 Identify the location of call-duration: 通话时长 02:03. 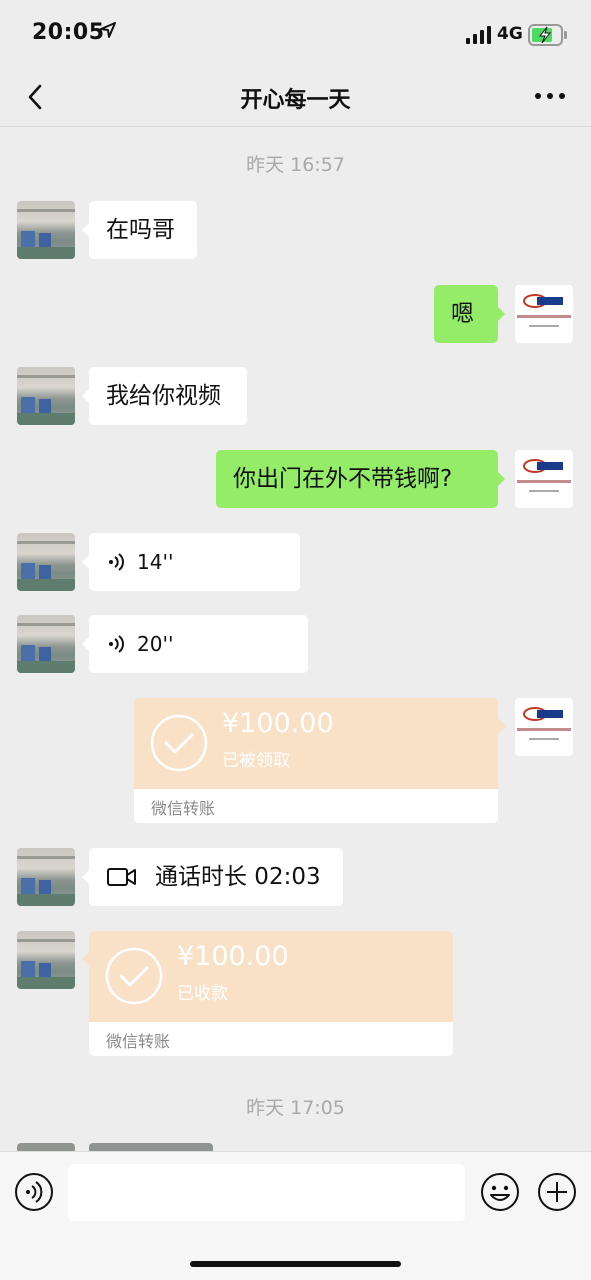
(238, 877).